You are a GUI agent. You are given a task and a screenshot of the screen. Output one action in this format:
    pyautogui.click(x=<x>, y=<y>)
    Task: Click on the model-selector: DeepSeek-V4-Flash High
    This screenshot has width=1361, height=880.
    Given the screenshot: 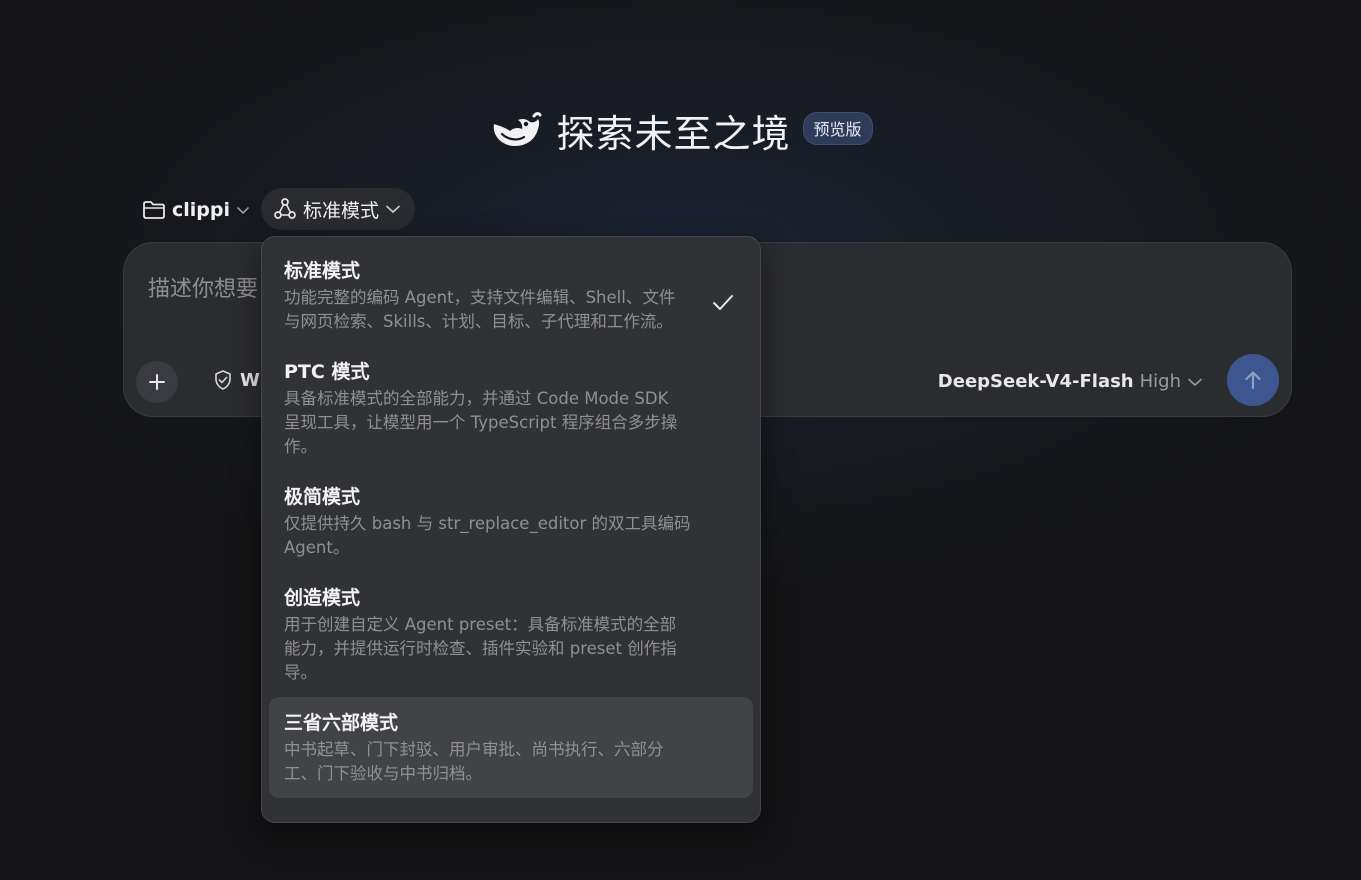 What is the action you would take?
    pyautogui.click(x=1070, y=381)
    